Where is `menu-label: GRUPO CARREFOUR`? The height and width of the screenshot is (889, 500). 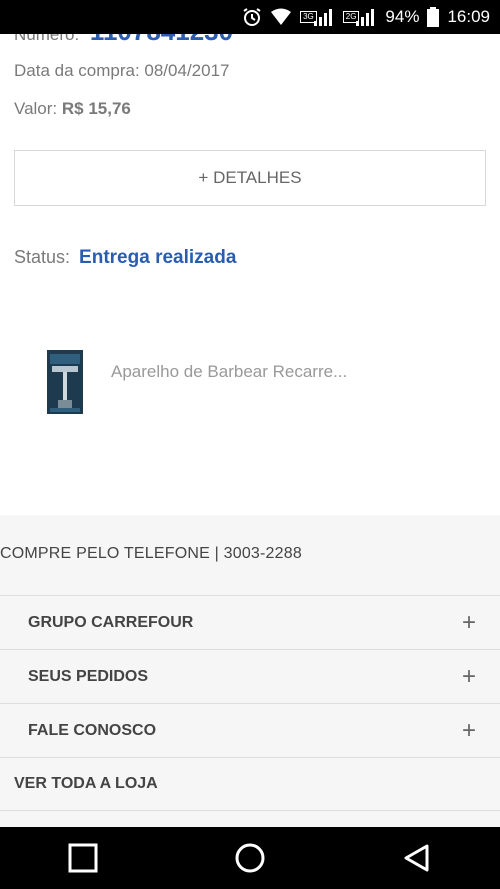
menu-label: GRUPO CARREFOUR is located at coordinates (111, 622).